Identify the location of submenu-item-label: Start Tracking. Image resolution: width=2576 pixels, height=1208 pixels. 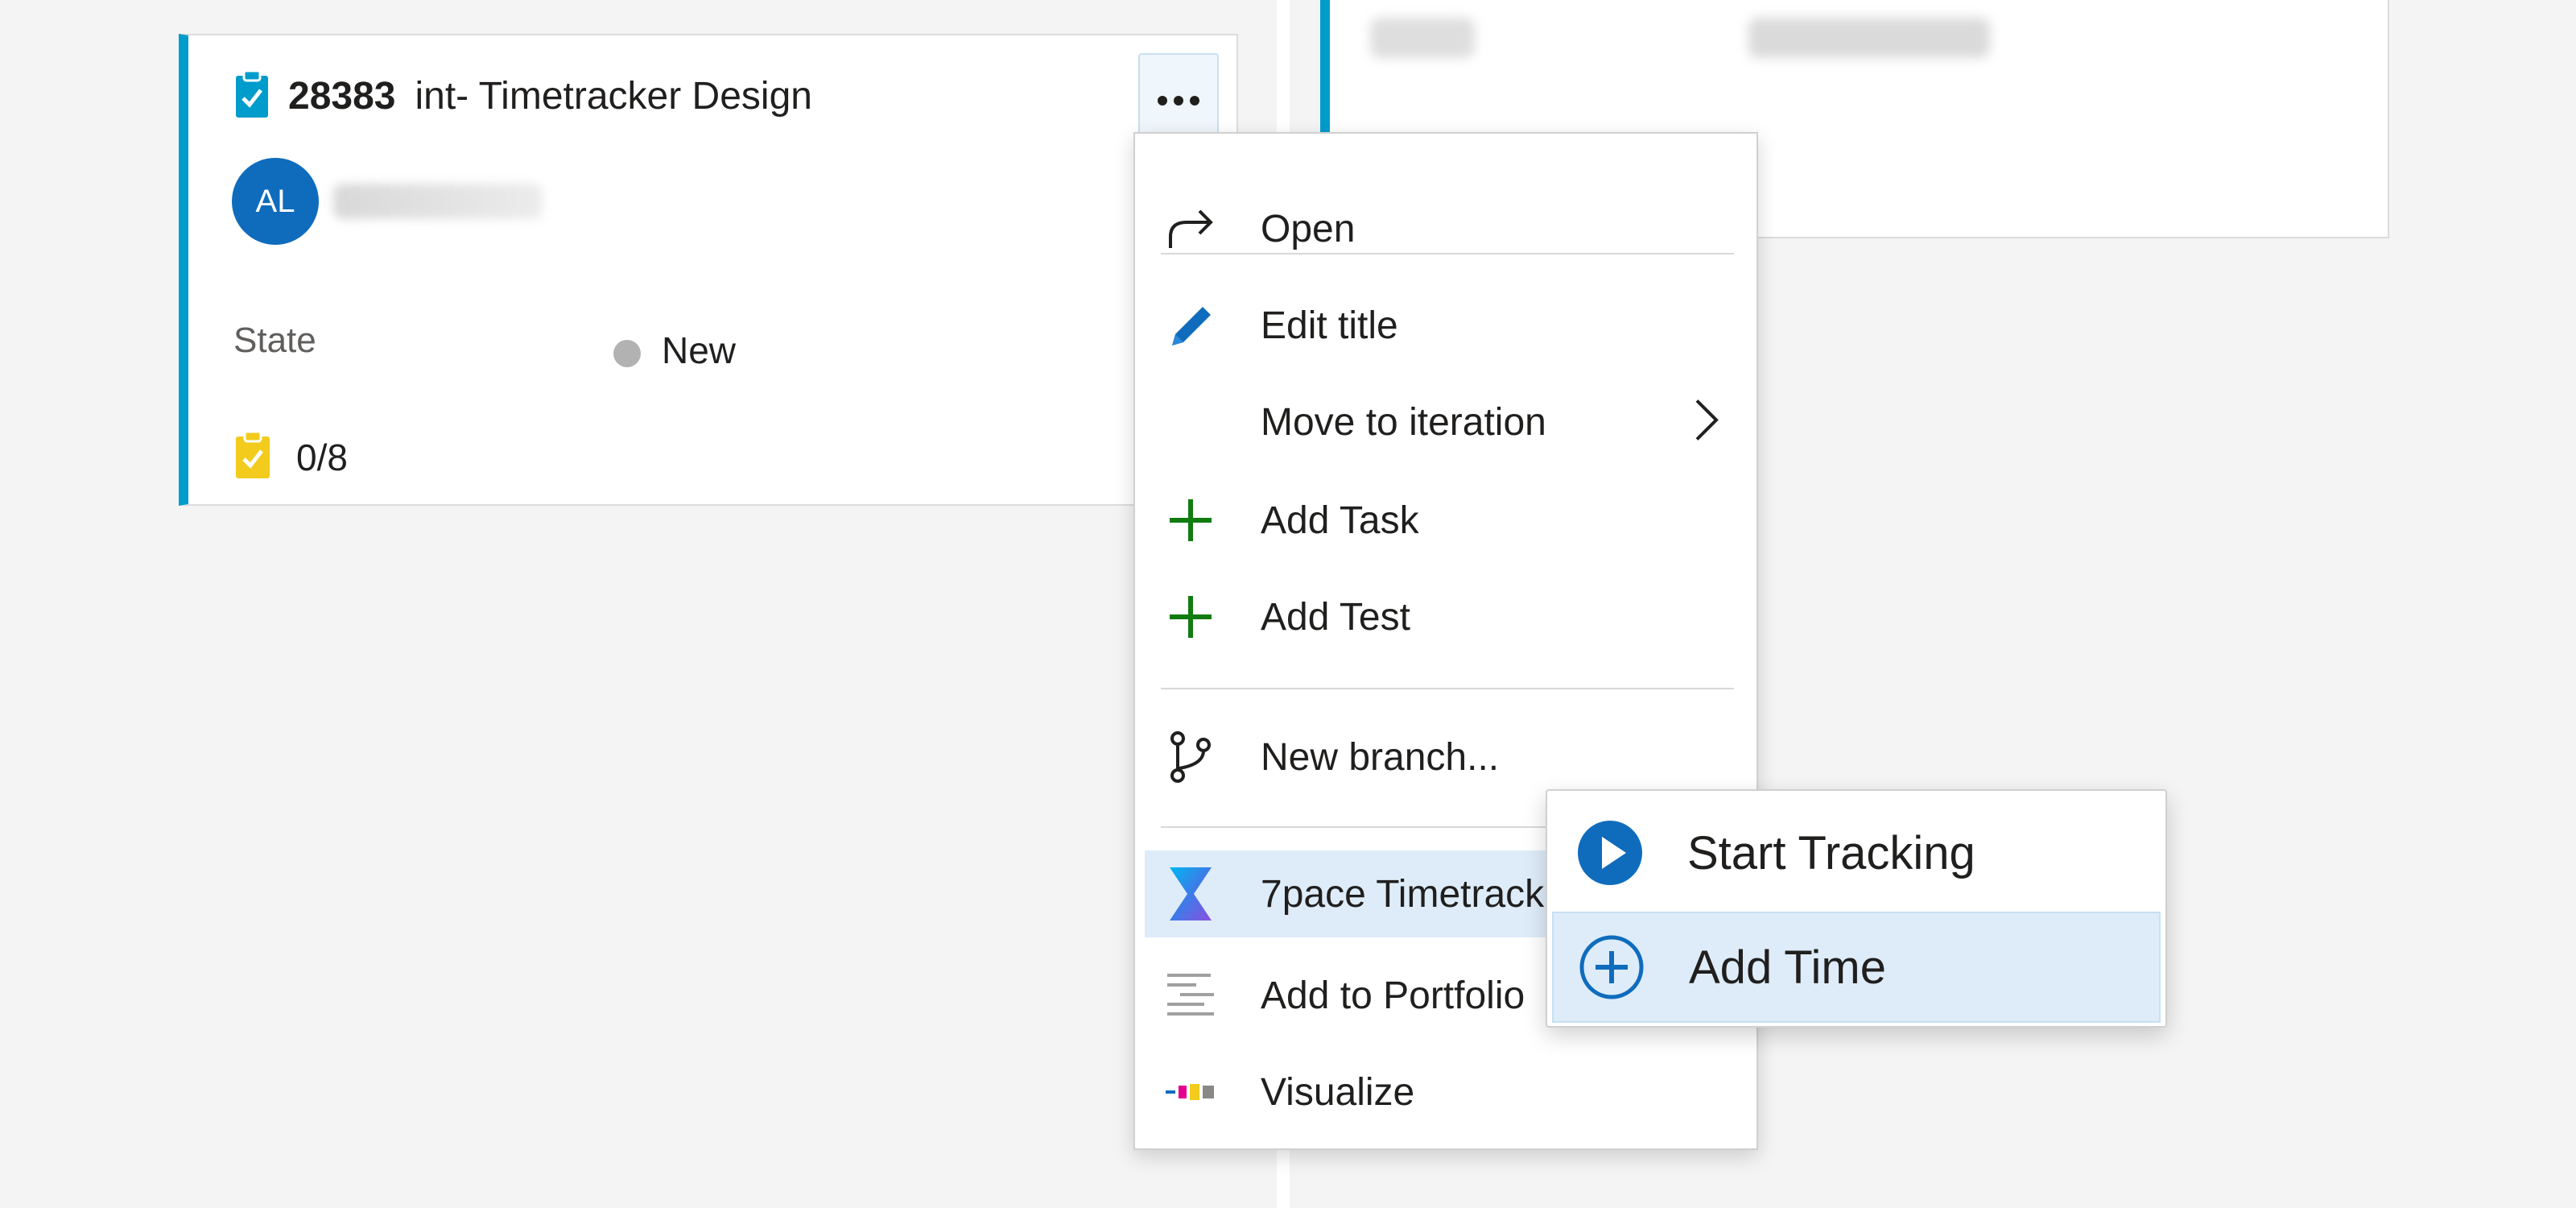
(1831, 852).